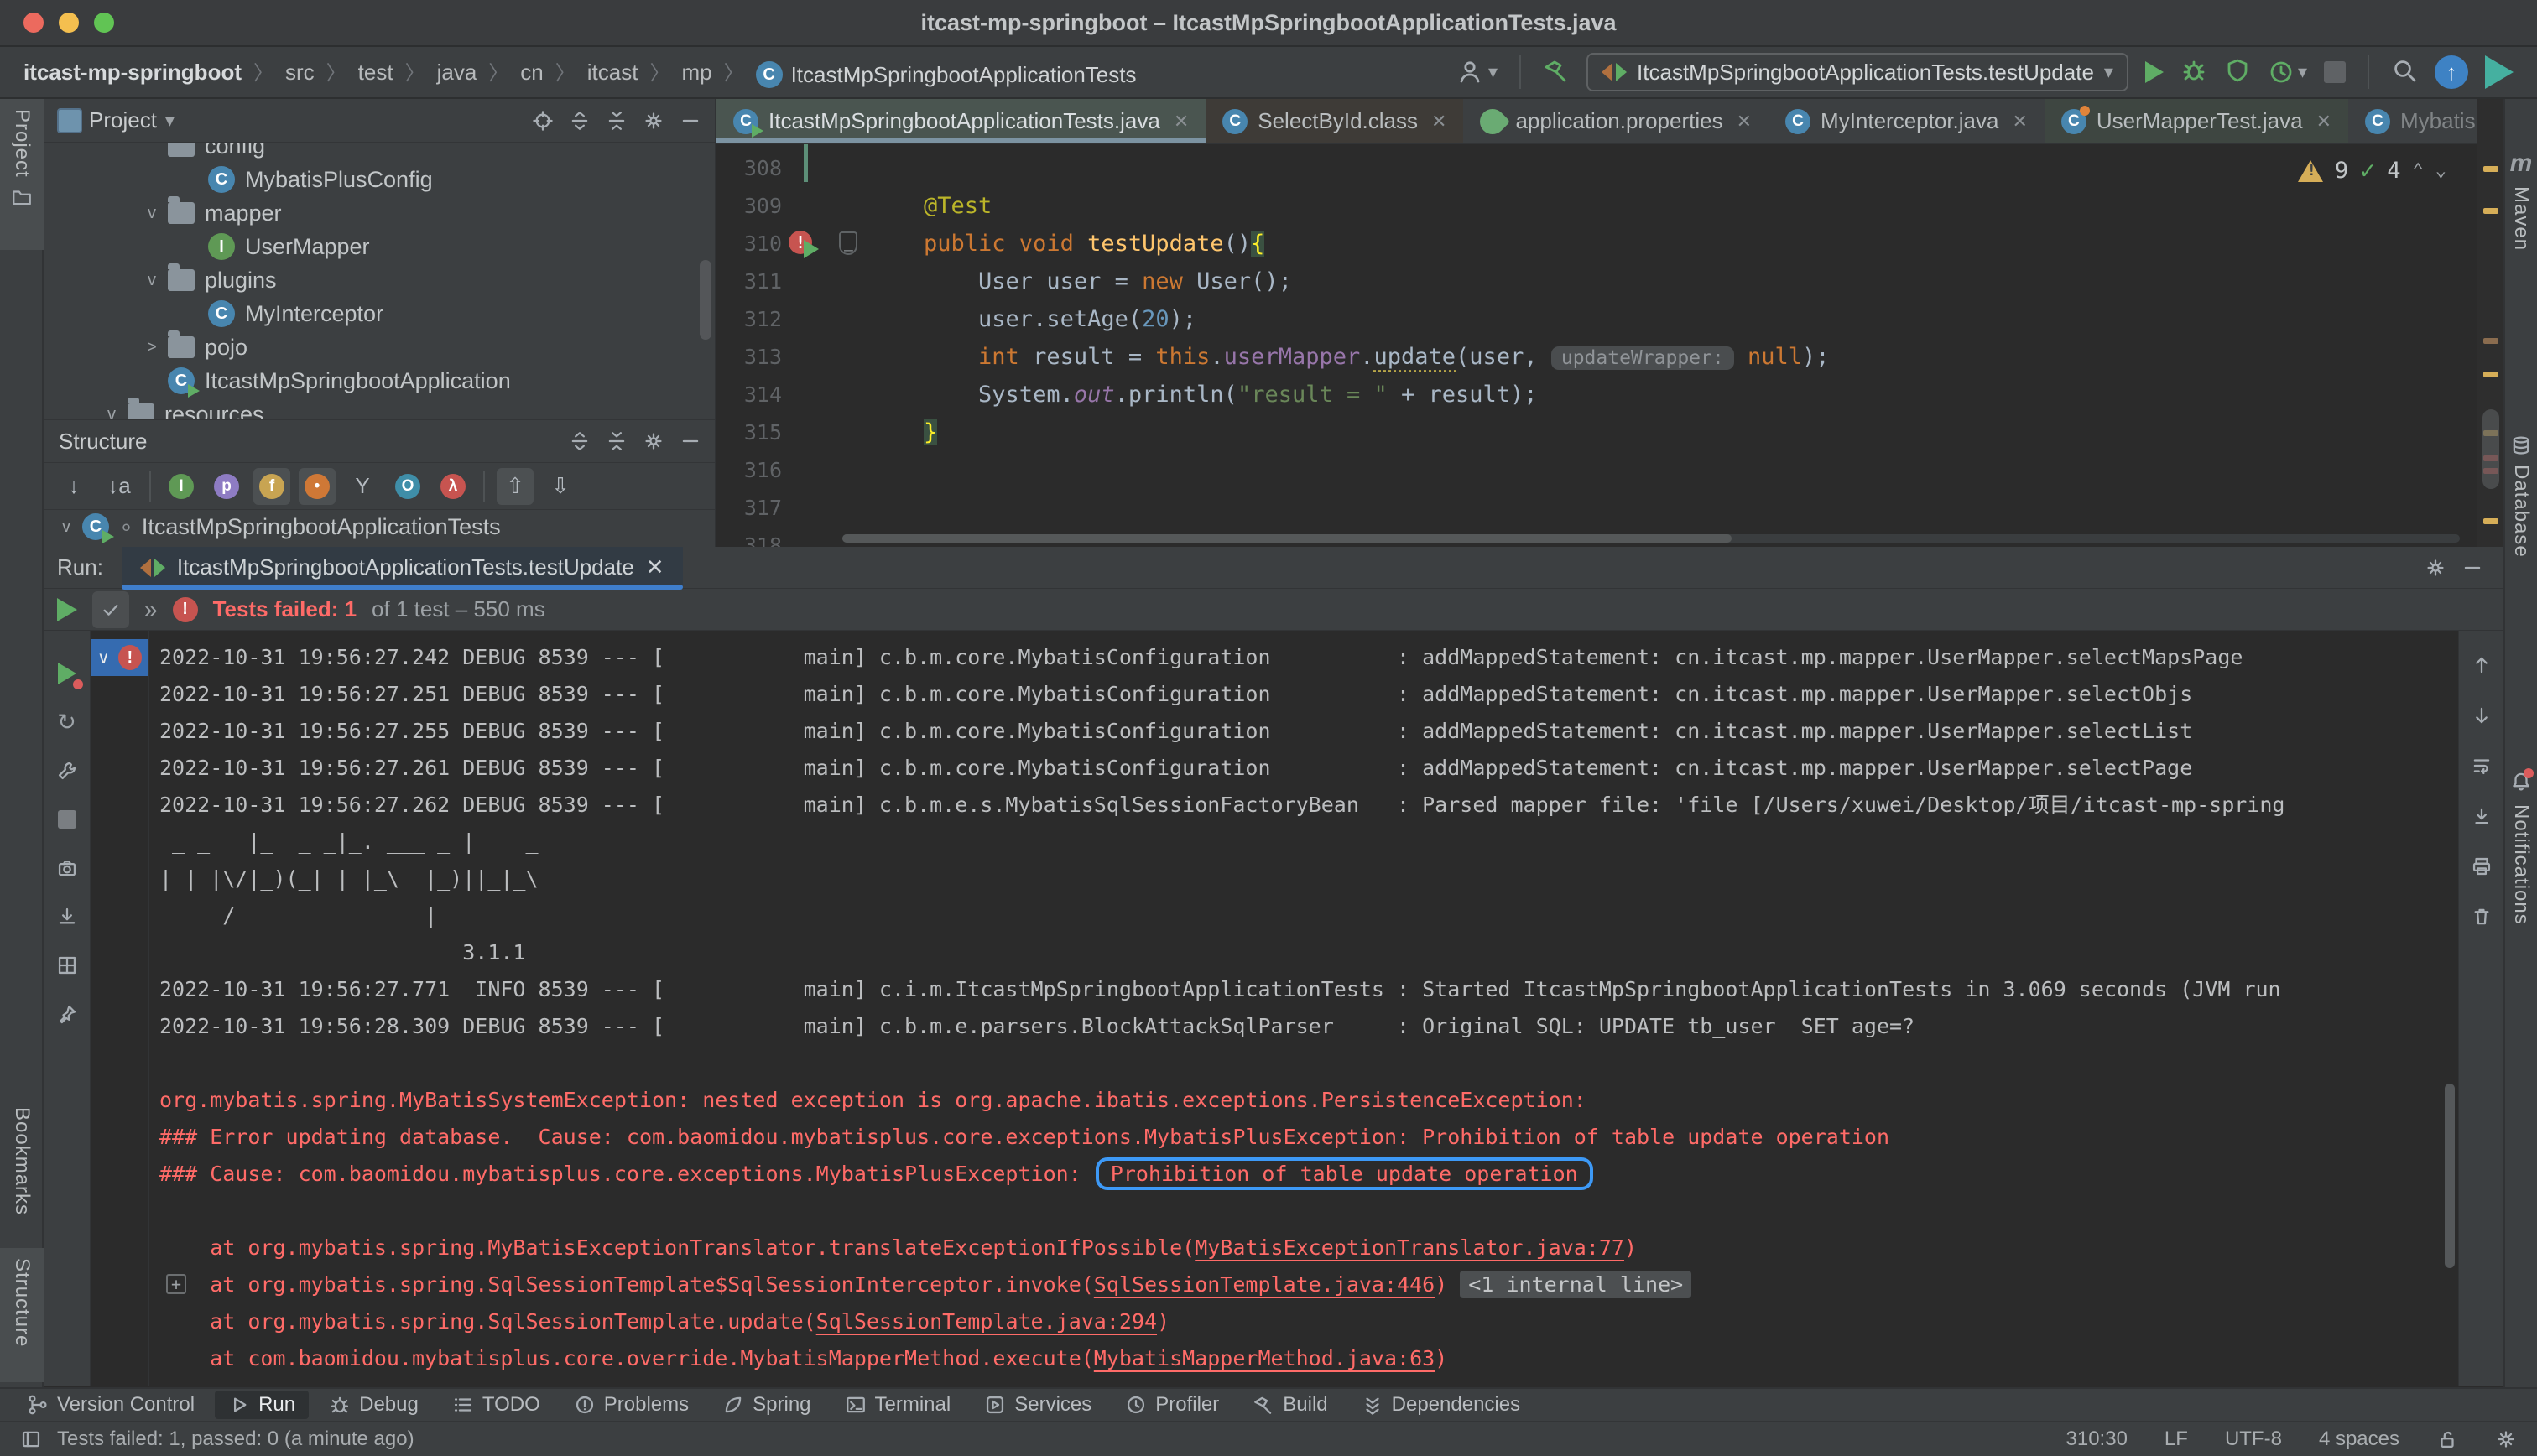  Describe the element at coordinates (67, 609) in the screenshot. I see `rerun-button` at that location.